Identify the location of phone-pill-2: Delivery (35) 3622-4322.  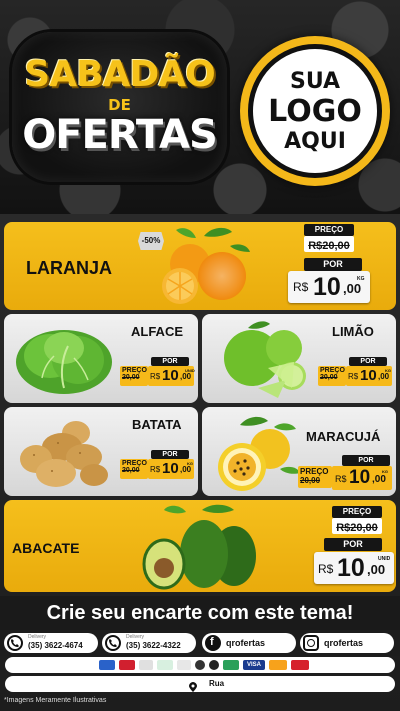
(149, 643).